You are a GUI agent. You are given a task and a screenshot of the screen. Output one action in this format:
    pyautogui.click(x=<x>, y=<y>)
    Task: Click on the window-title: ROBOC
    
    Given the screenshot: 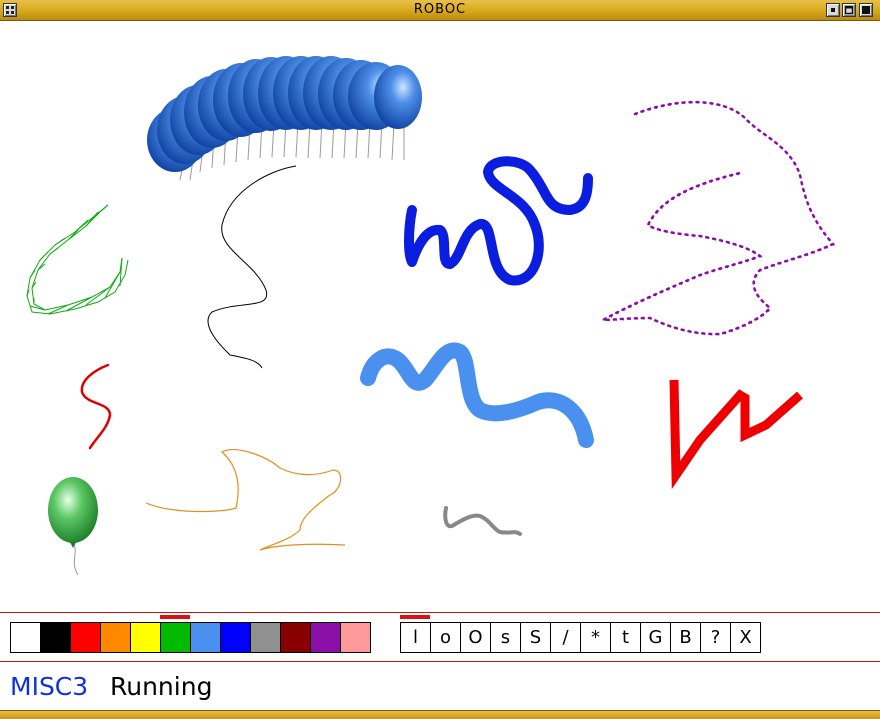 What is the action you would take?
    pyautogui.click(x=440, y=9)
    